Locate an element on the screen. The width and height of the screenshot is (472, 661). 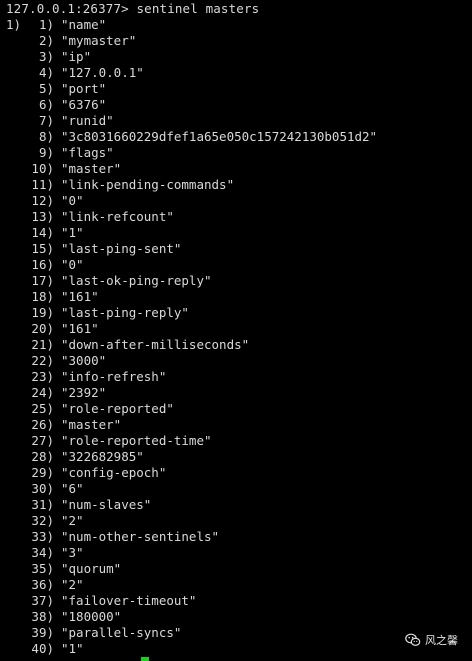
result-row: 31) "num-slaves" is located at coordinates (85, 505).